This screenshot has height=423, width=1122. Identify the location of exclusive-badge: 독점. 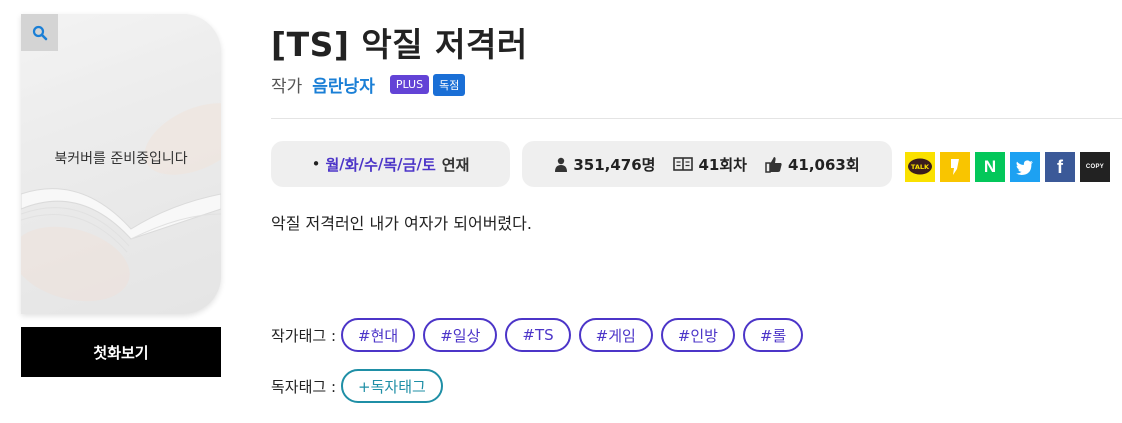
(449, 84).